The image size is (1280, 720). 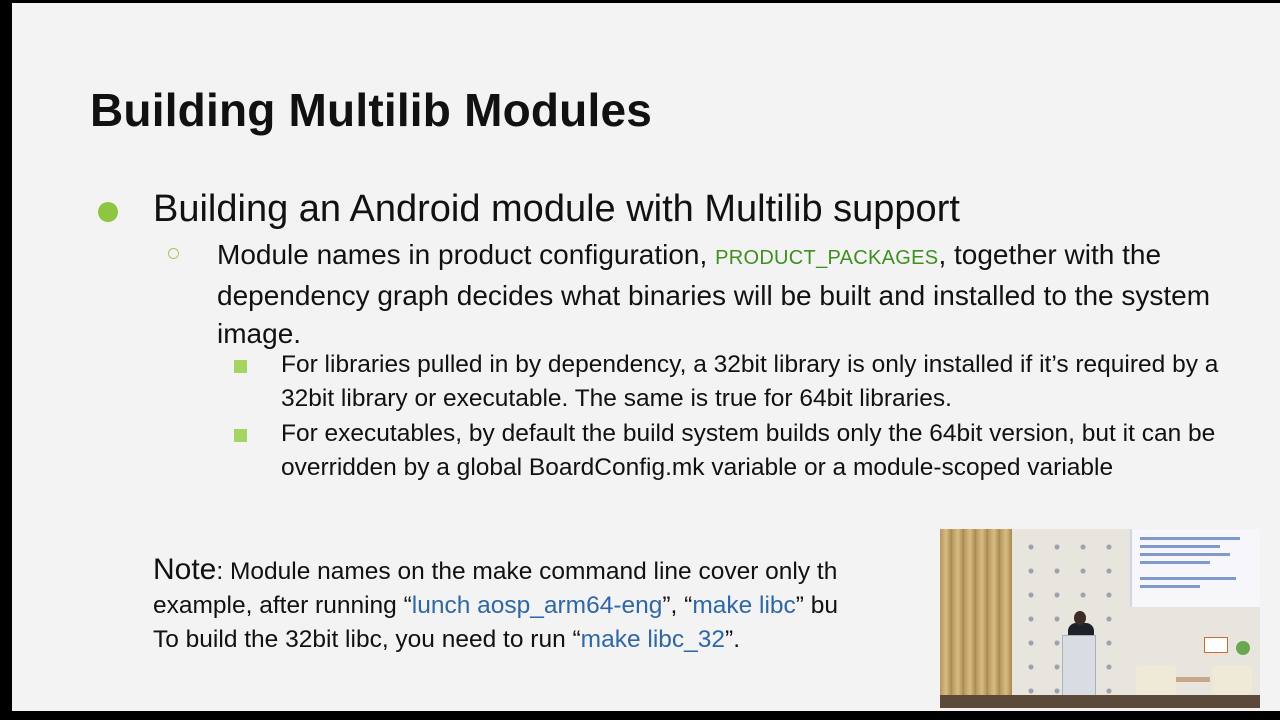 I want to click on lunch-command: lunch aosp_arm64-eng, so click(x=537, y=605).